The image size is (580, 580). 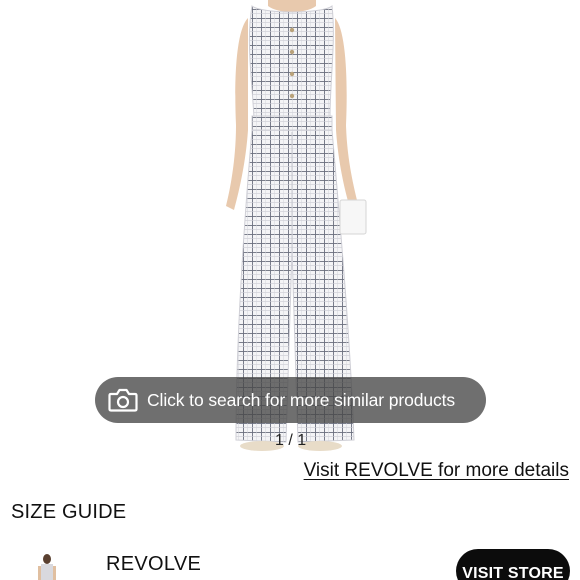 What do you see at coordinates (291, 440) in the screenshot?
I see `image-counter: 1 / 1` at bounding box center [291, 440].